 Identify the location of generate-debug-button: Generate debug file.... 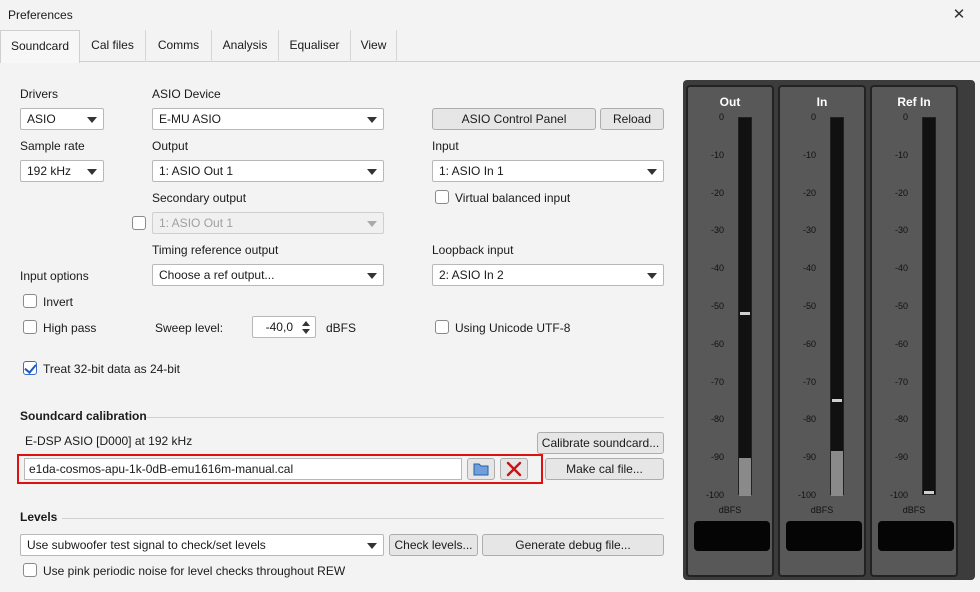
(573, 545).